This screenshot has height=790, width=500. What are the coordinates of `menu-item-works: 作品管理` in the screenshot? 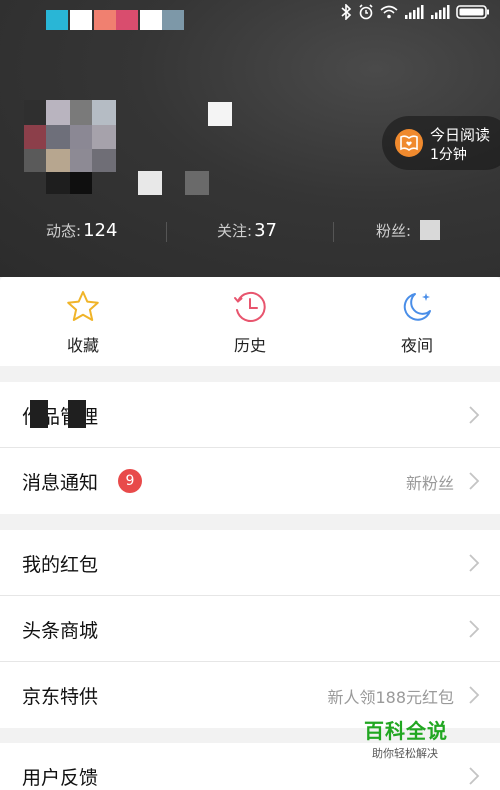 It's located at (250, 415).